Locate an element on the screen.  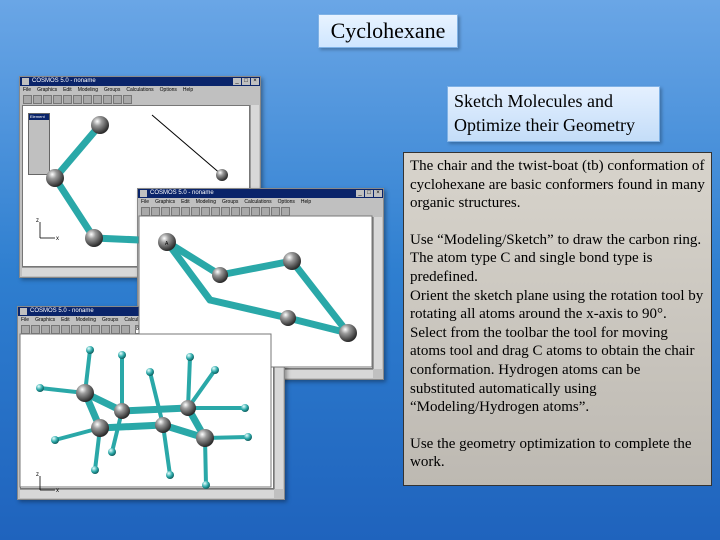
molecule-drawings is located at coordinates (137, 180).